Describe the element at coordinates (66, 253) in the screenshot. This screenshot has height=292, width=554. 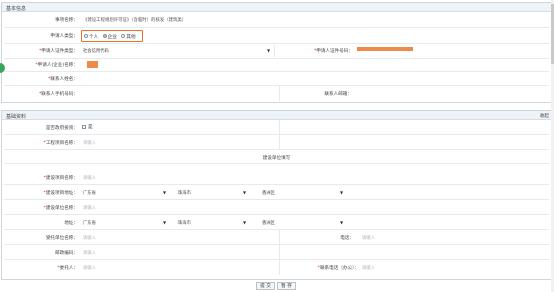
I see `postcode-label: 邮政编码：` at that location.